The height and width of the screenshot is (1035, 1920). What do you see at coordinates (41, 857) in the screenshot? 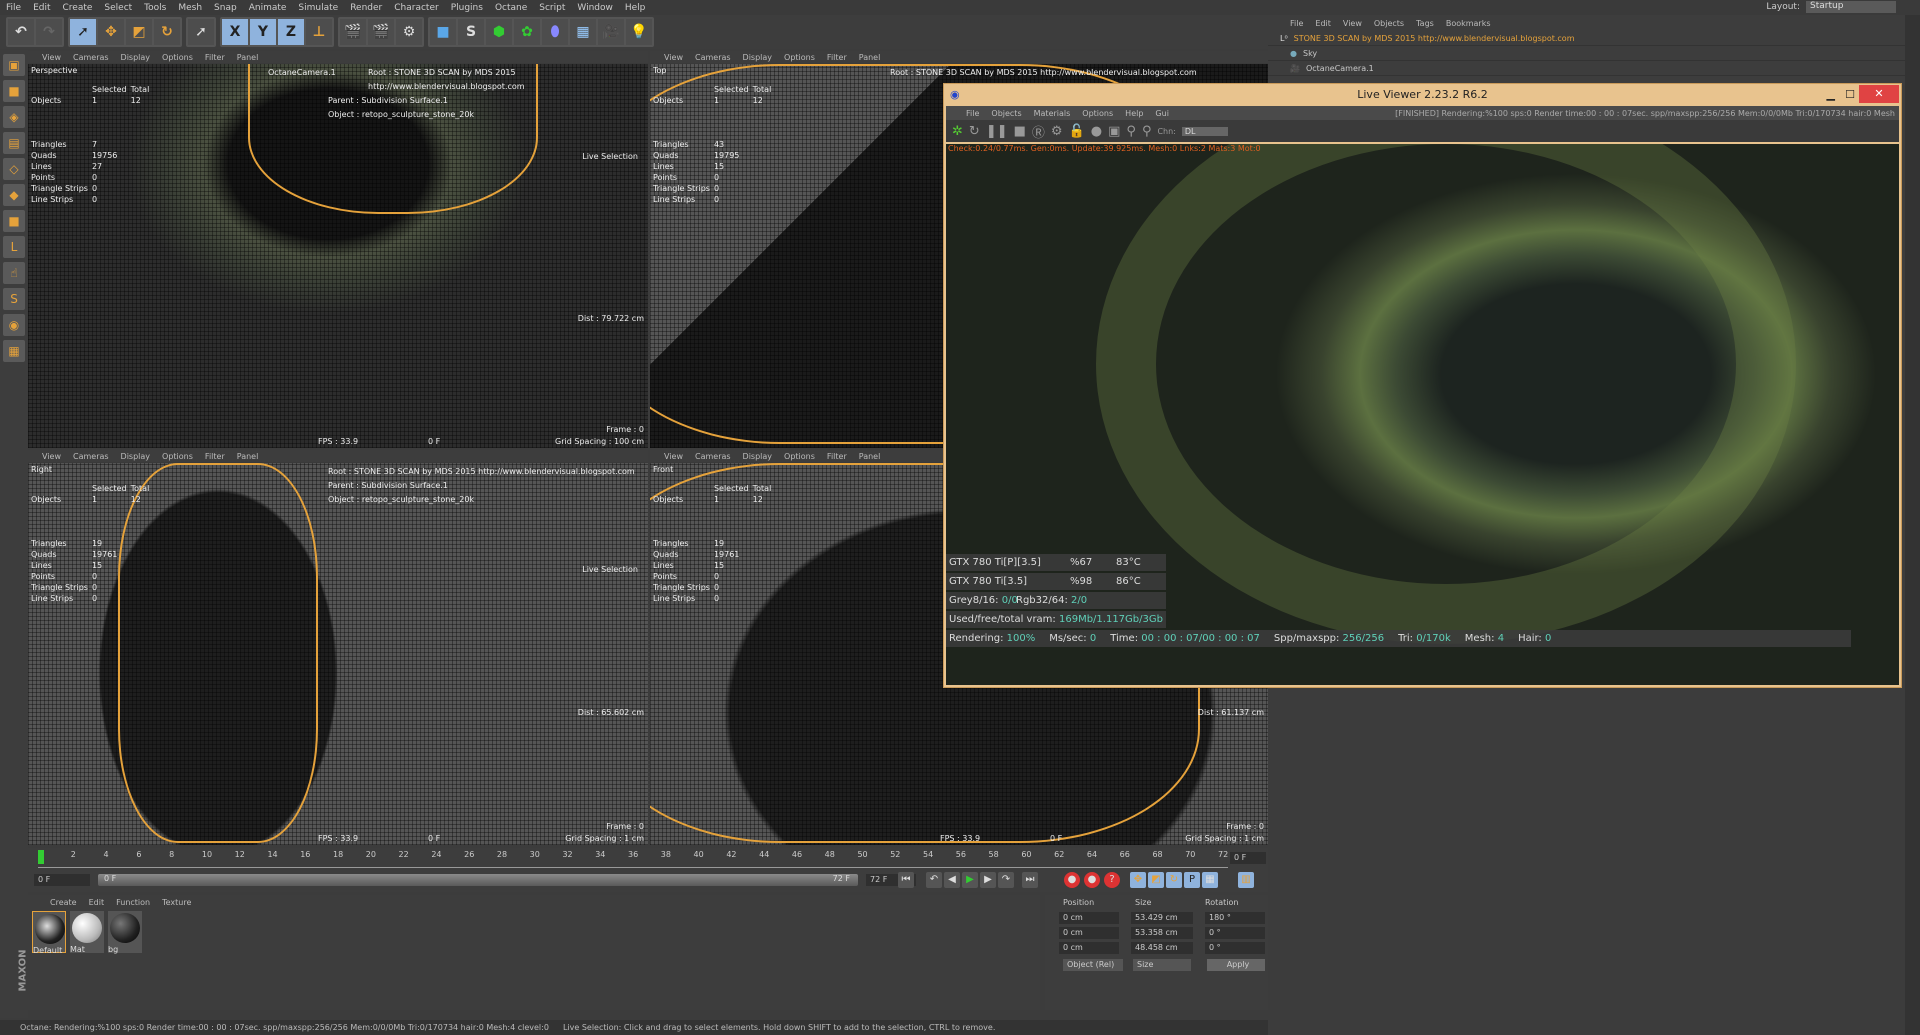
I see `playhead` at bounding box center [41, 857].